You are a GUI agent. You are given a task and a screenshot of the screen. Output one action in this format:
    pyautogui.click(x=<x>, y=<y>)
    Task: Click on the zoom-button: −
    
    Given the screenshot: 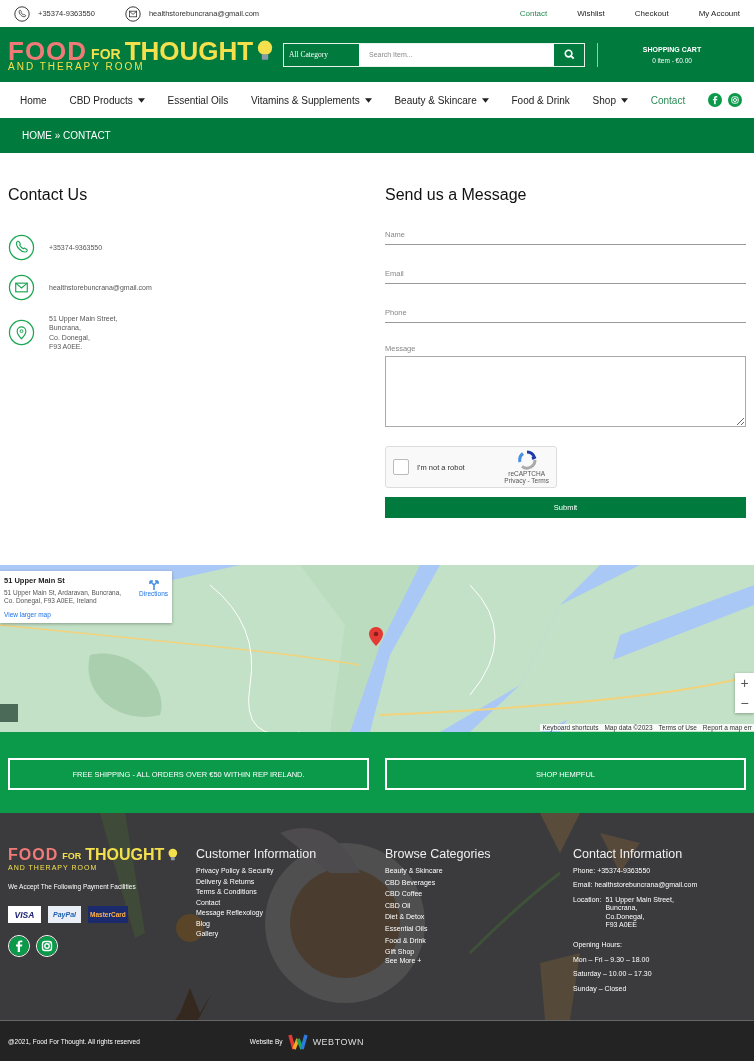 What is the action you would take?
    pyautogui.click(x=744, y=703)
    